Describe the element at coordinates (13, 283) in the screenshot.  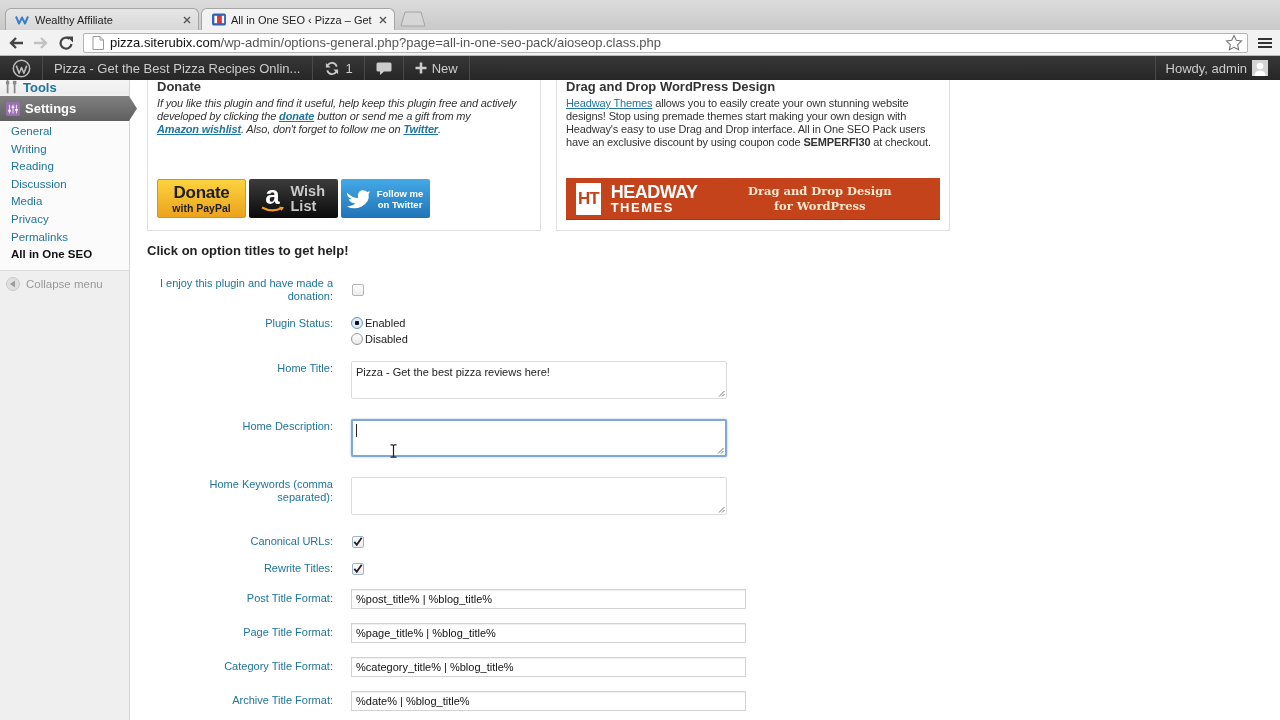
I see `collapse-icon` at that location.